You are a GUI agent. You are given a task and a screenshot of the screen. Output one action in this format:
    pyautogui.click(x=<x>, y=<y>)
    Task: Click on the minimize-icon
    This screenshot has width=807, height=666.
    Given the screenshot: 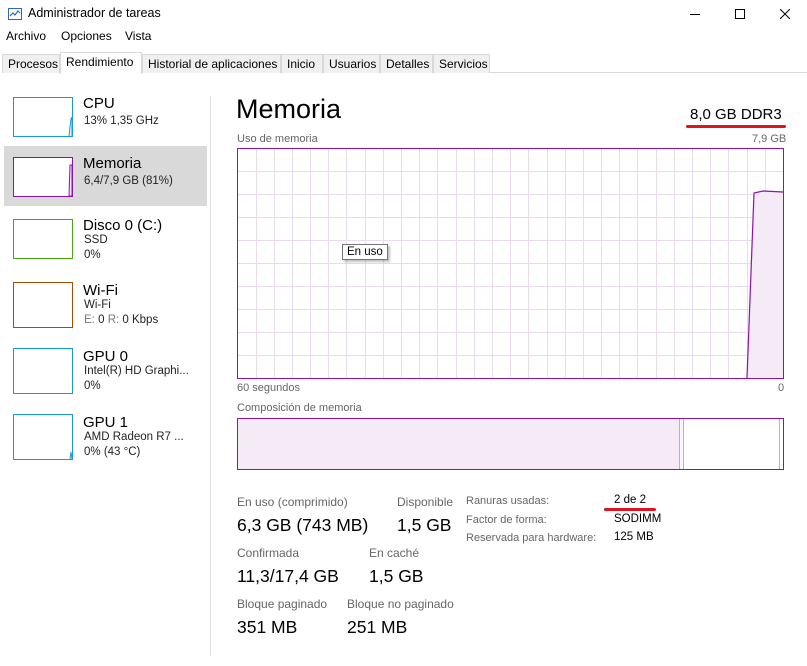 What is the action you would take?
    pyautogui.click(x=694, y=14)
    